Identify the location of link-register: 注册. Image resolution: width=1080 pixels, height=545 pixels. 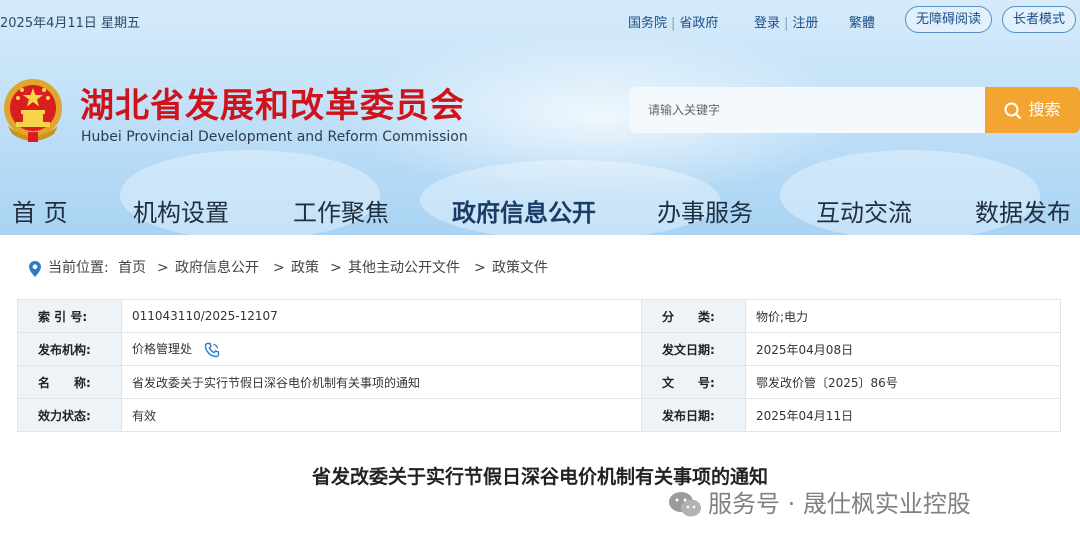
(805, 23).